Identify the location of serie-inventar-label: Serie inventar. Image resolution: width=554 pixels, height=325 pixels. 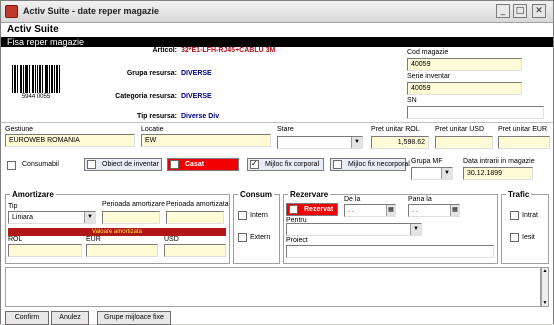
(429, 76).